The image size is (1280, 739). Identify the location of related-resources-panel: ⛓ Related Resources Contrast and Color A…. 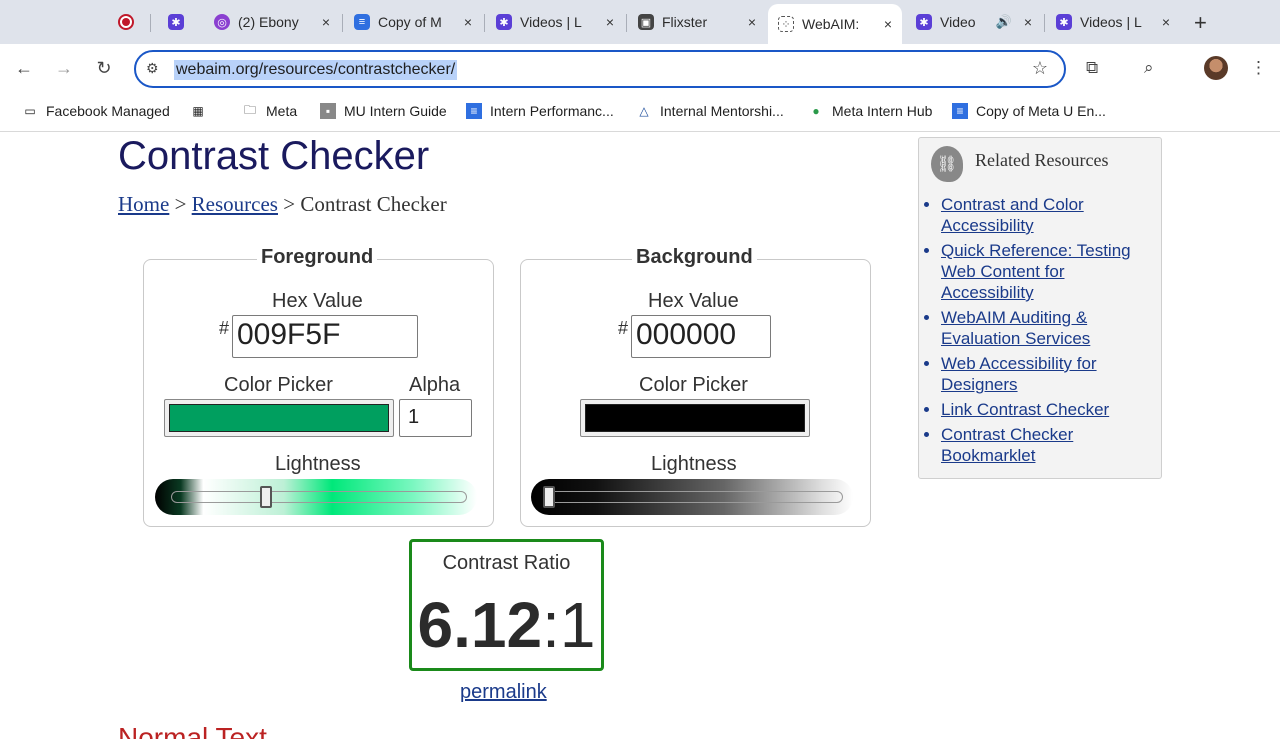
(1040, 308).